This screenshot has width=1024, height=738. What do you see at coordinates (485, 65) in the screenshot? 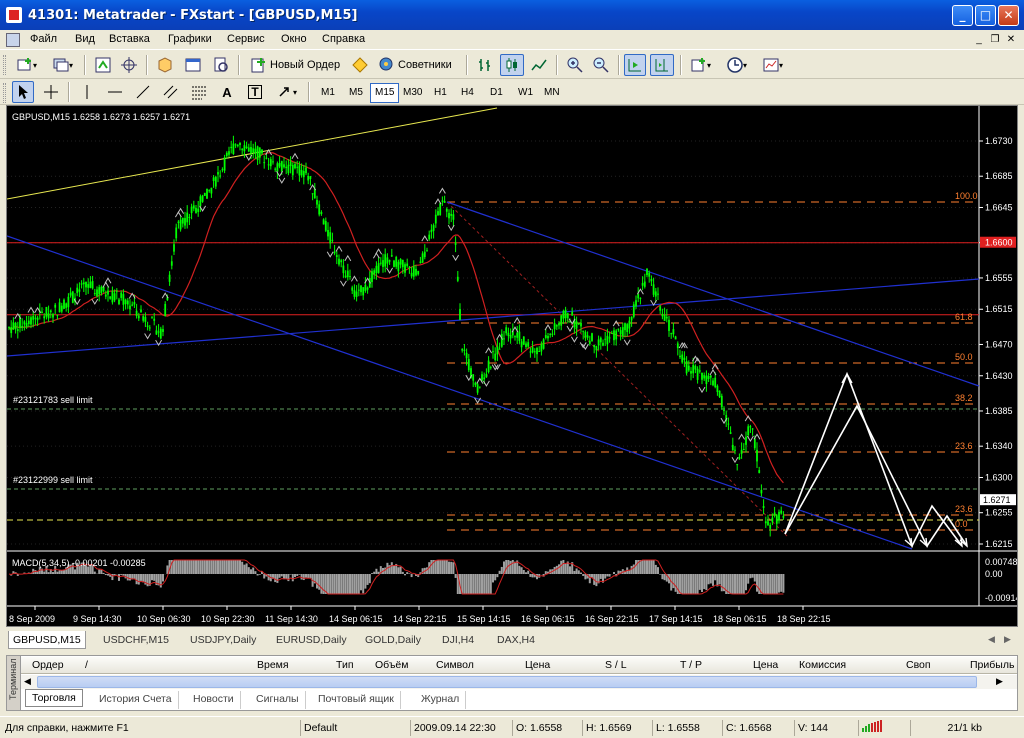
I see `bar-chart-button` at bounding box center [485, 65].